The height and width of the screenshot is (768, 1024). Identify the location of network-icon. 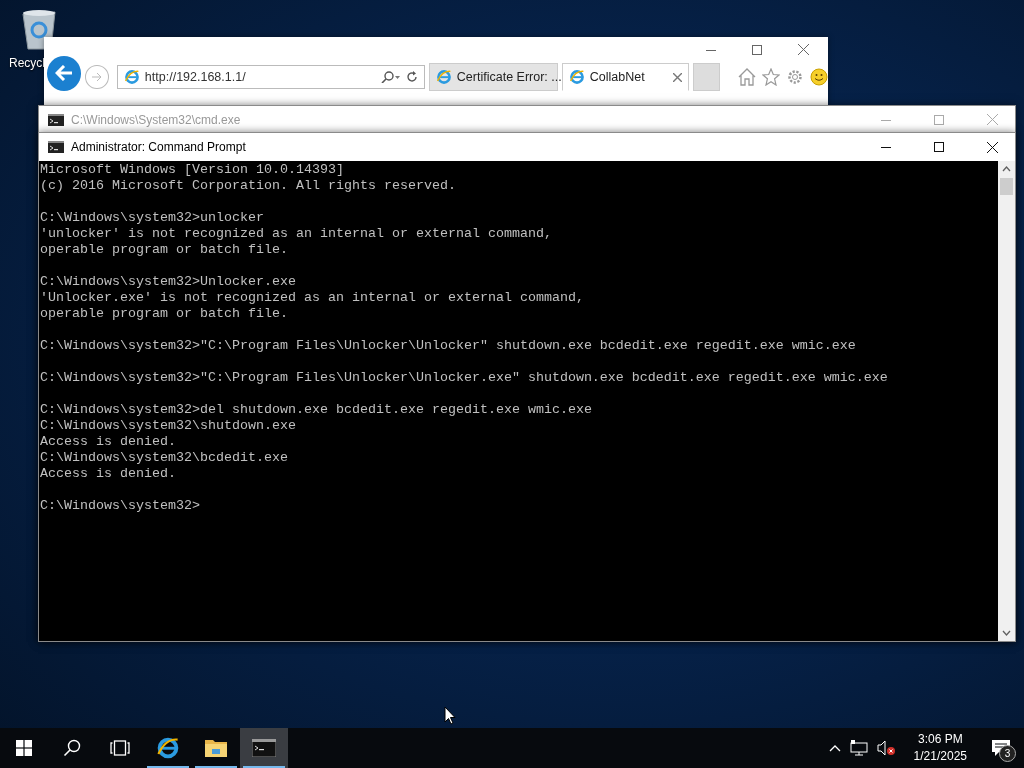
(858, 748).